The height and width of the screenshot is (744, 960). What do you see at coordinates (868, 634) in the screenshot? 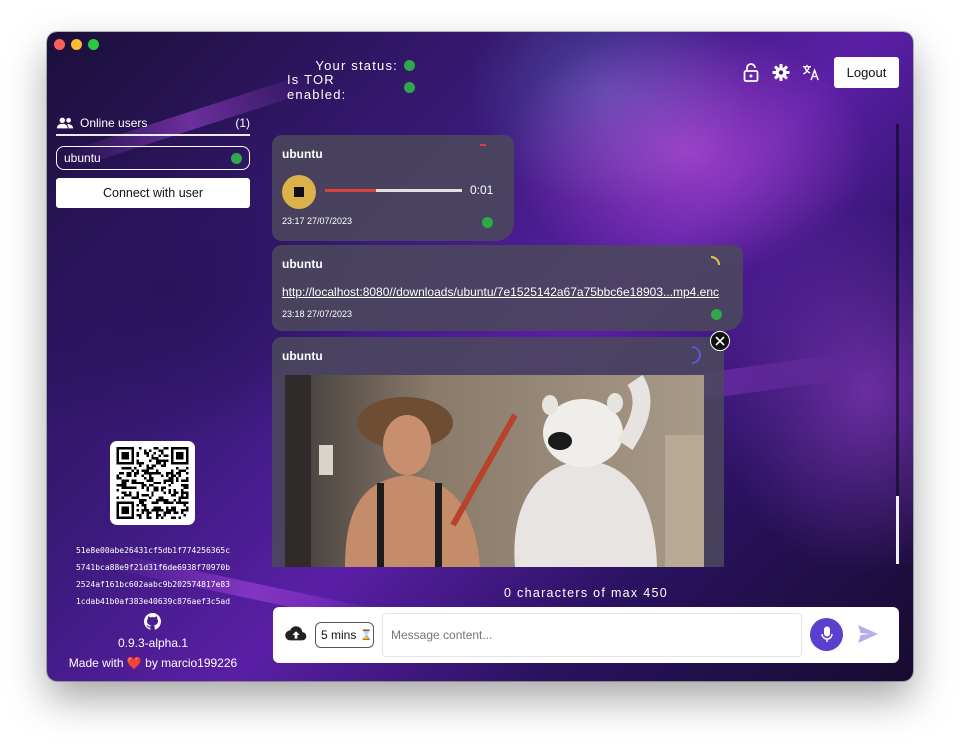
I see `send-icon` at bounding box center [868, 634].